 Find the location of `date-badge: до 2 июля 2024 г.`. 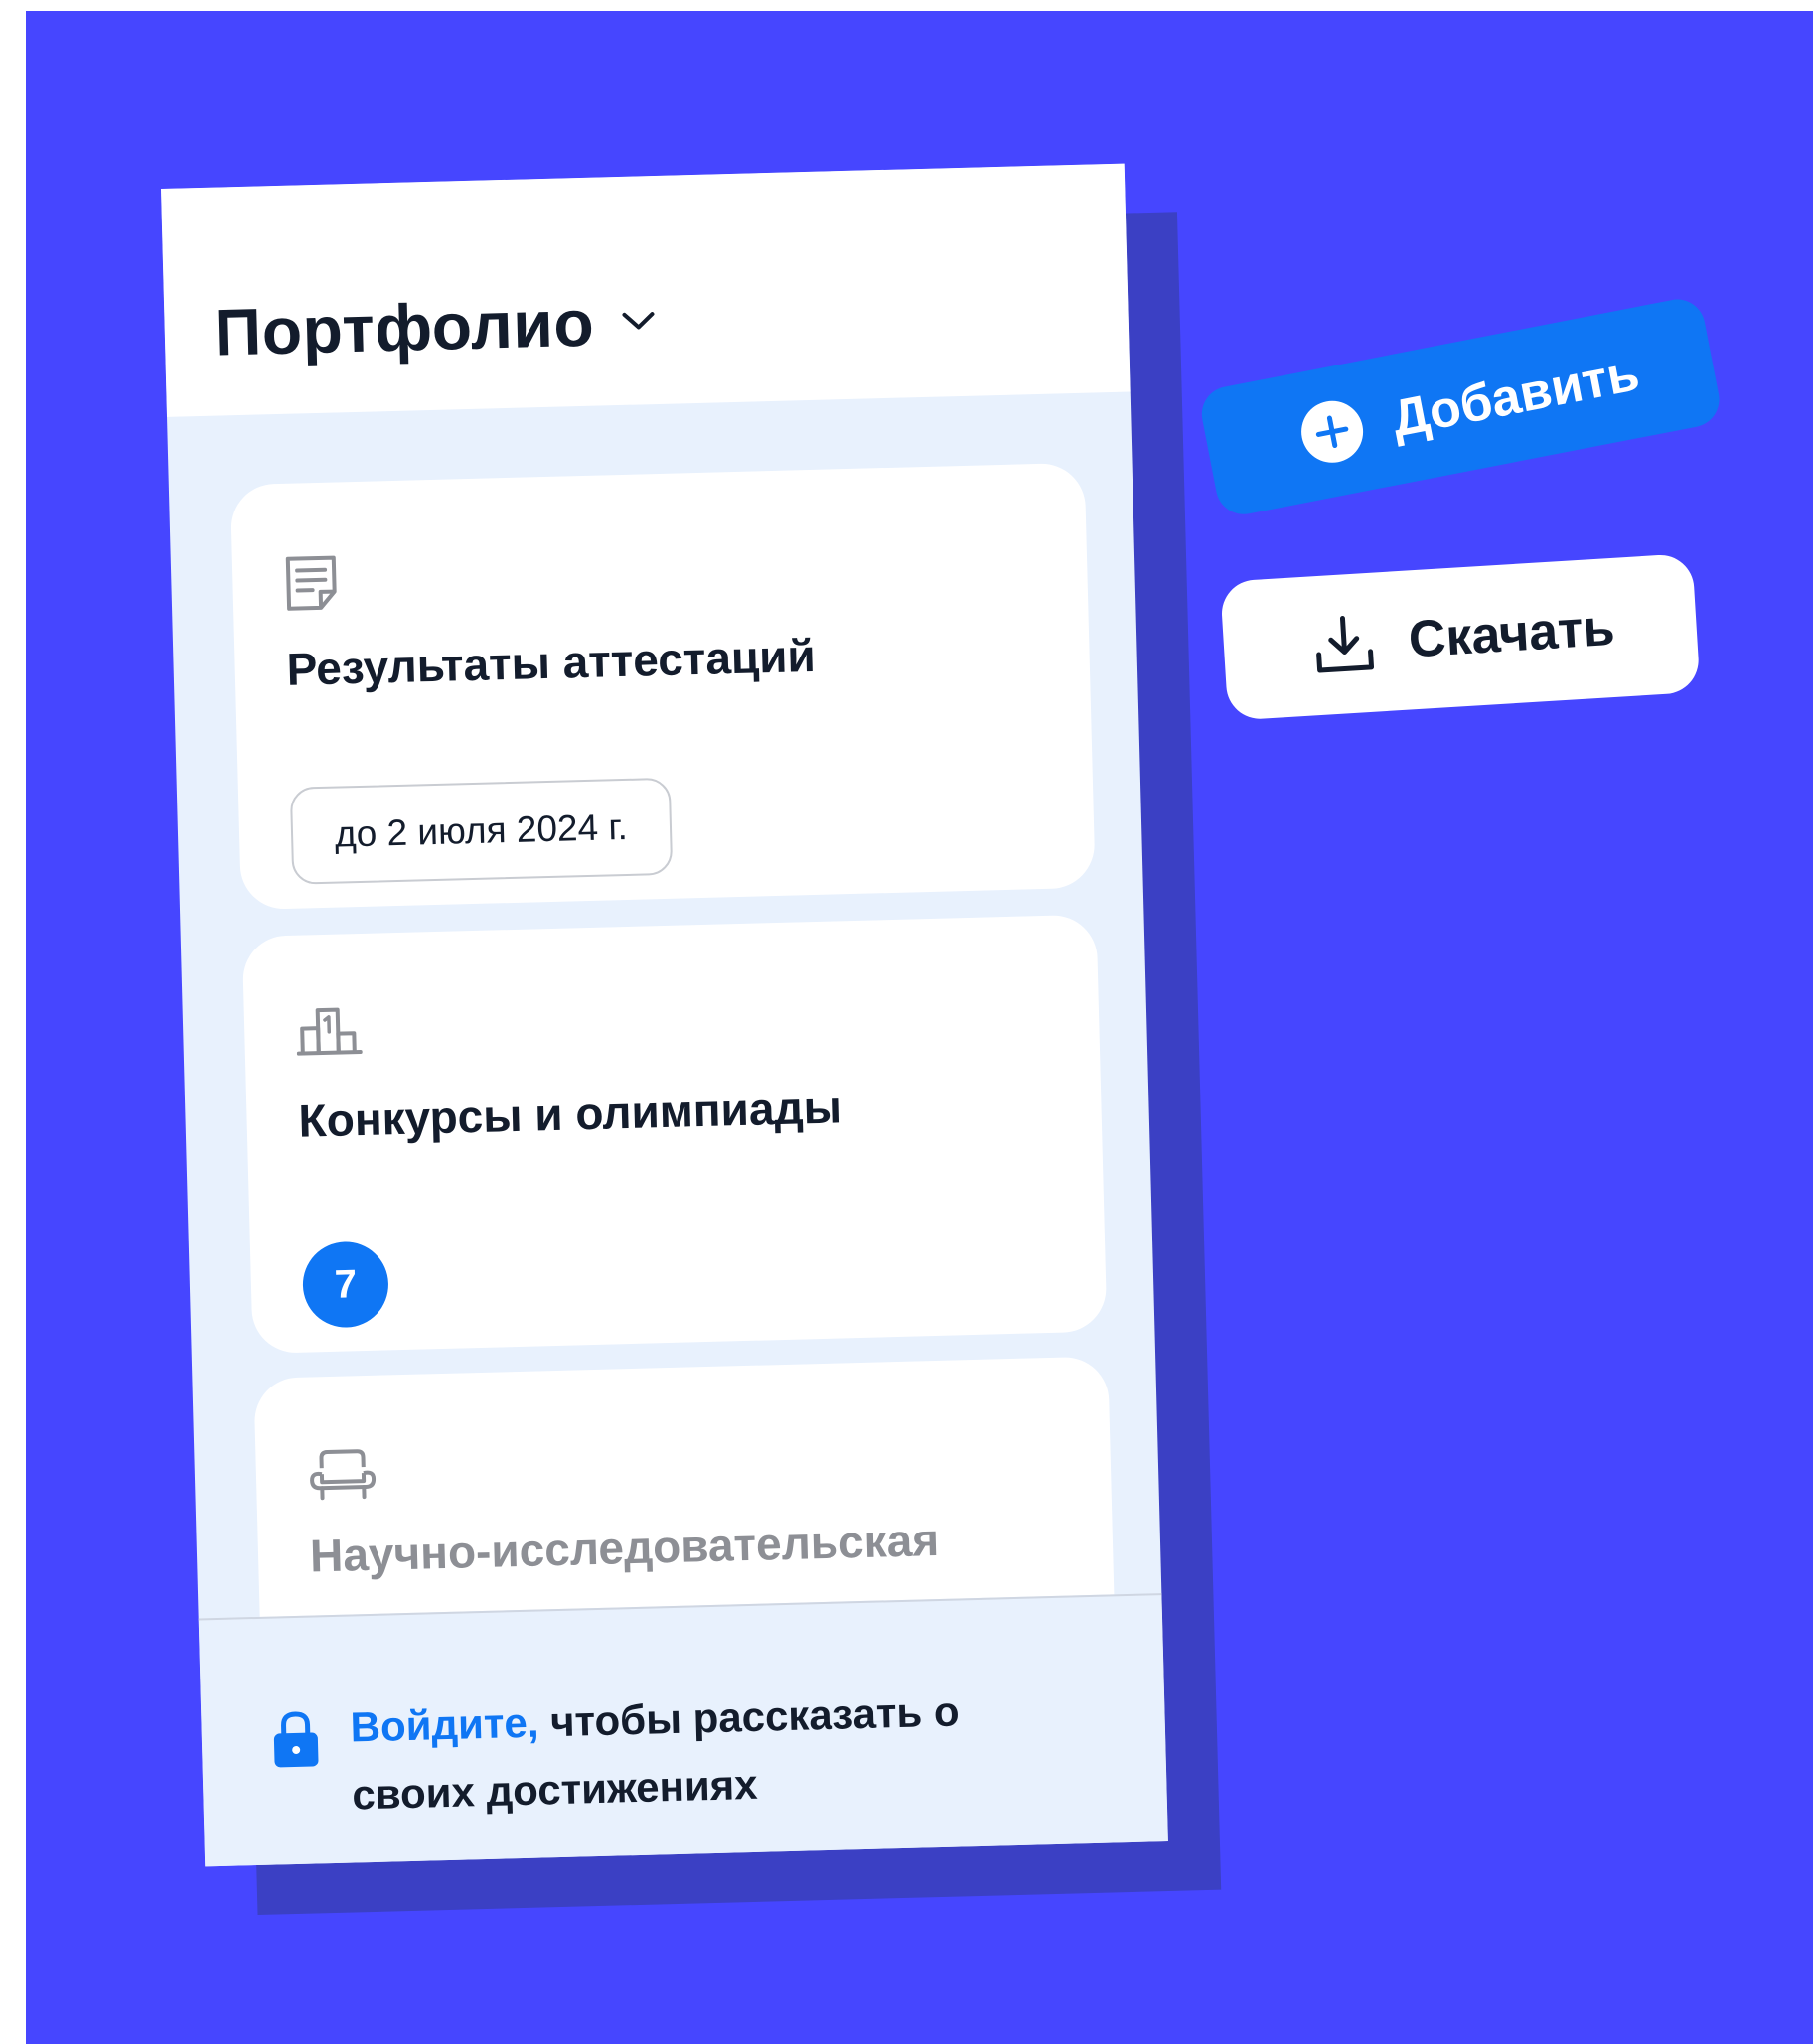

date-badge: до 2 июля 2024 г. is located at coordinates (481, 831).